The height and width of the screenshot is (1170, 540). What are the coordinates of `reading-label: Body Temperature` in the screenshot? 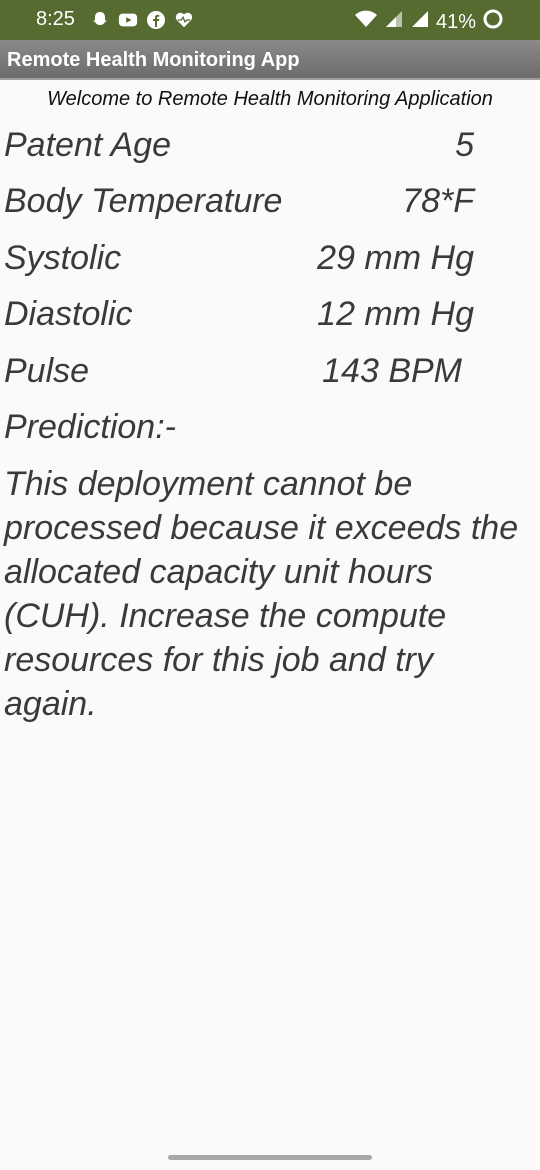 It's located at (143, 201).